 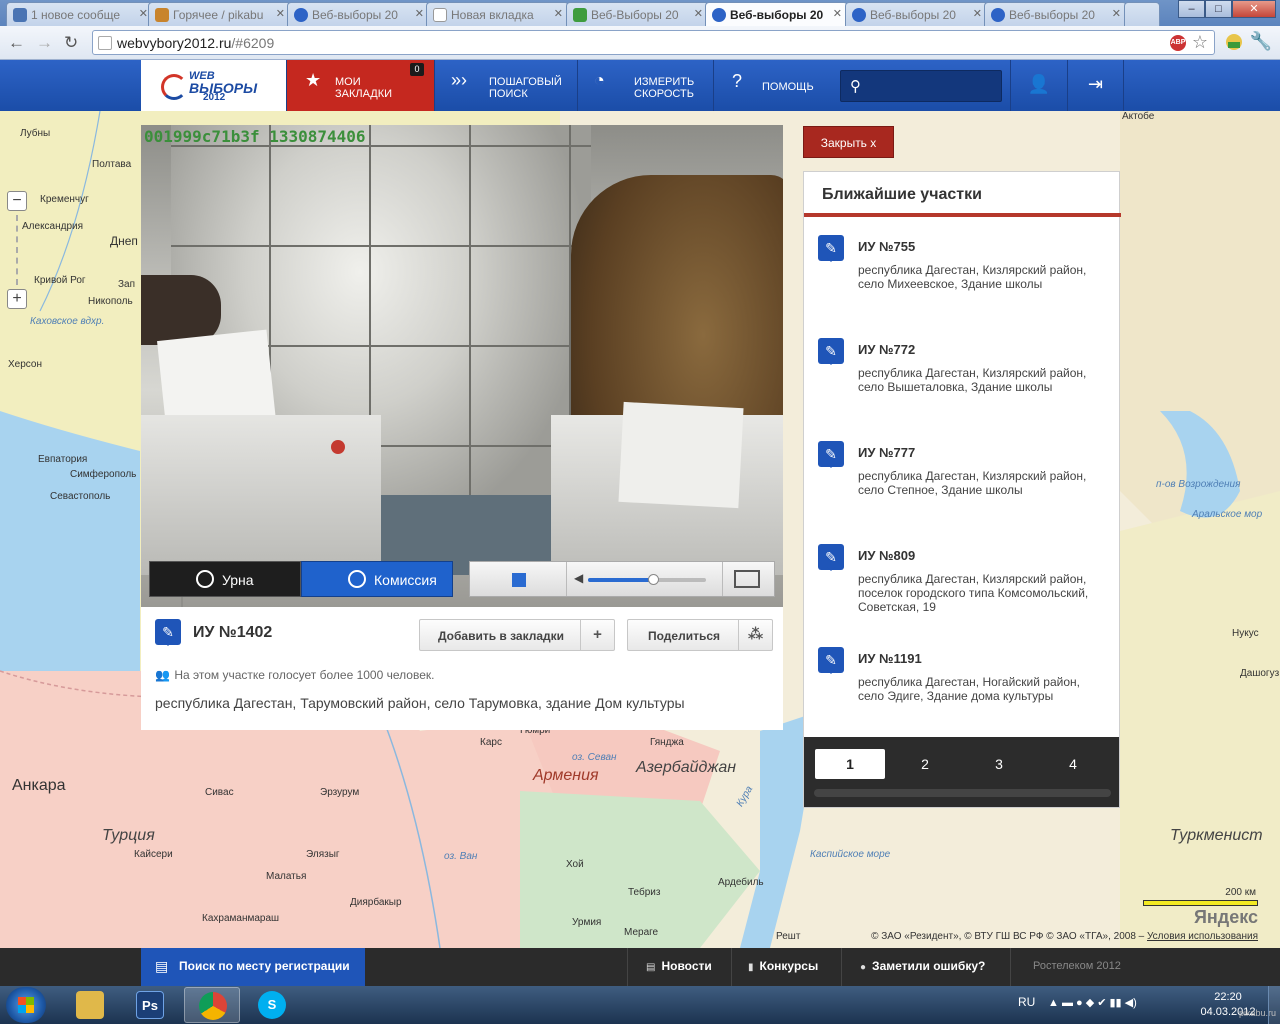 I want to click on yandex-logo: Яндекс, so click(x=1225, y=917).